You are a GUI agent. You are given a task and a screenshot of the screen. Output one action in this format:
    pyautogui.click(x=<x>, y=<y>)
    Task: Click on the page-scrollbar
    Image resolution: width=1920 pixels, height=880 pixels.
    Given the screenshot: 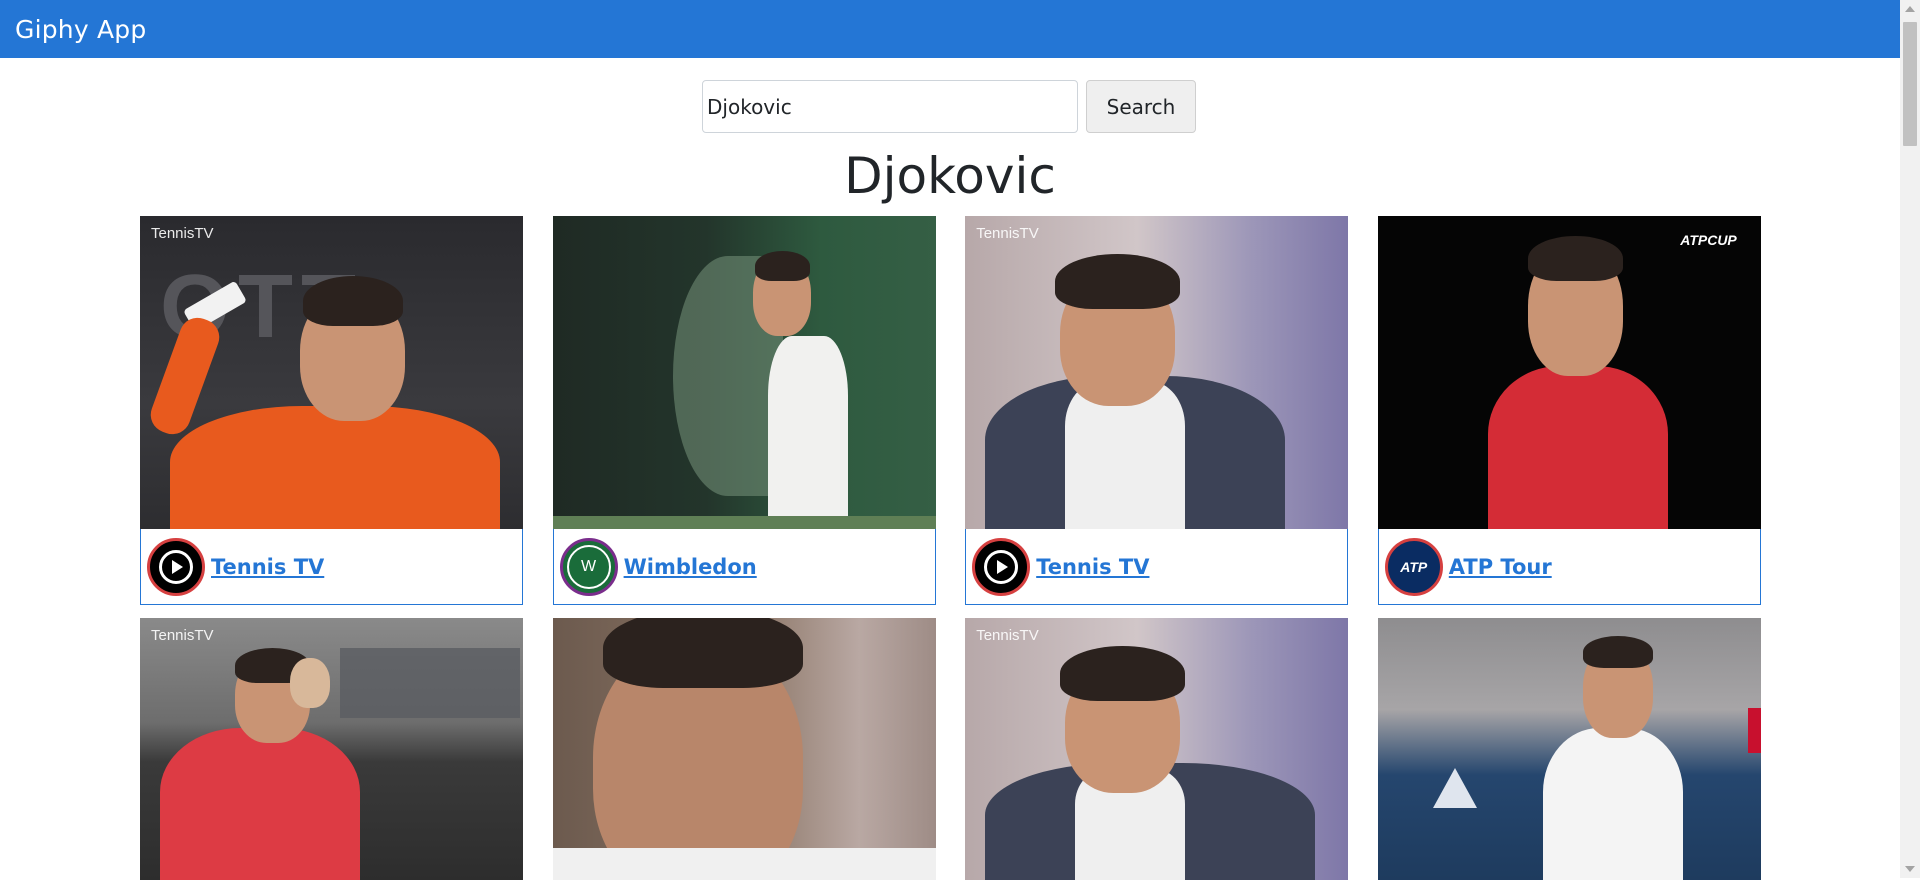 What is the action you would take?
    pyautogui.click(x=1910, y=439)
    